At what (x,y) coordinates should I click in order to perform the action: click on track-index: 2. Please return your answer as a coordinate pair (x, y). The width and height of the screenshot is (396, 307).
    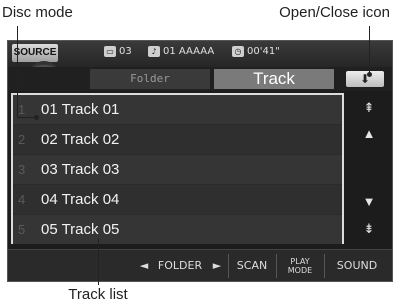
    Looking at the image, I should click on (22, 139).